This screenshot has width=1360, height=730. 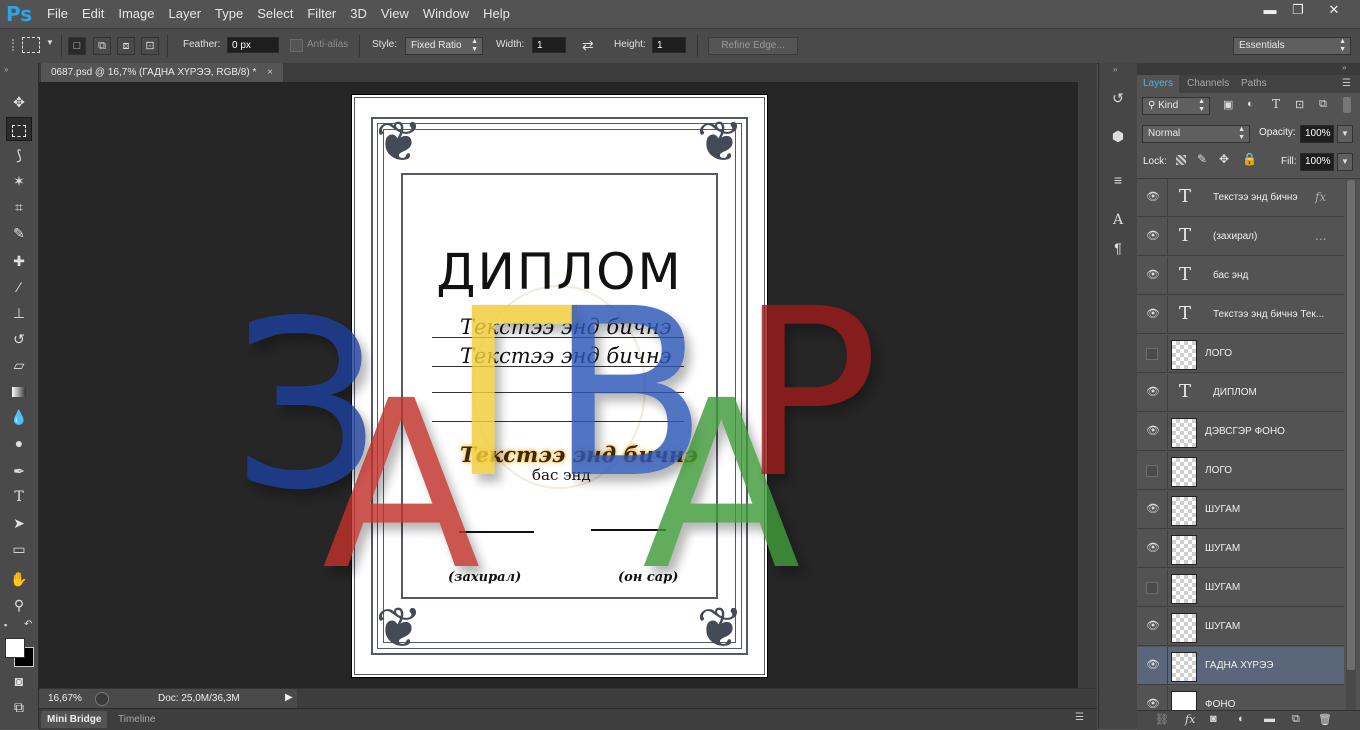 I want to click on menu-edit: Edit, so click(x=93, y=14).